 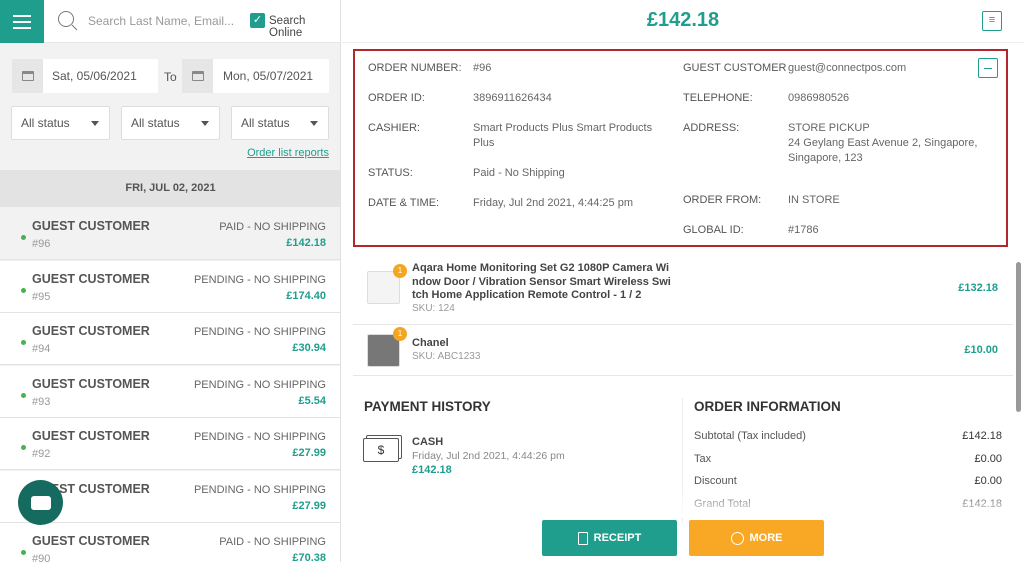 I want to click on order-info-label: Discount, so click(x=715, y=481).